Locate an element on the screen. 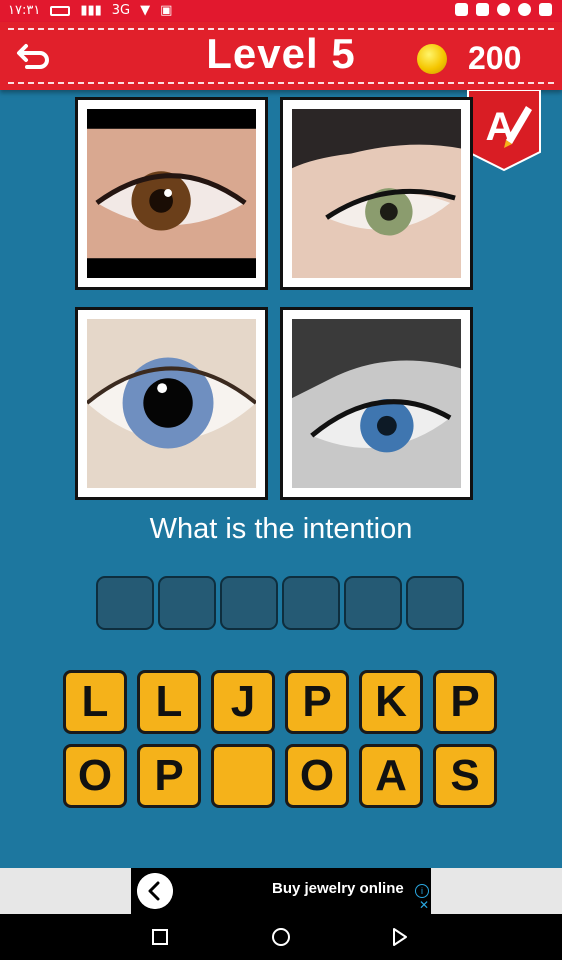  blue-eye-black-and-white-photo is located at coordinates (376, 403).